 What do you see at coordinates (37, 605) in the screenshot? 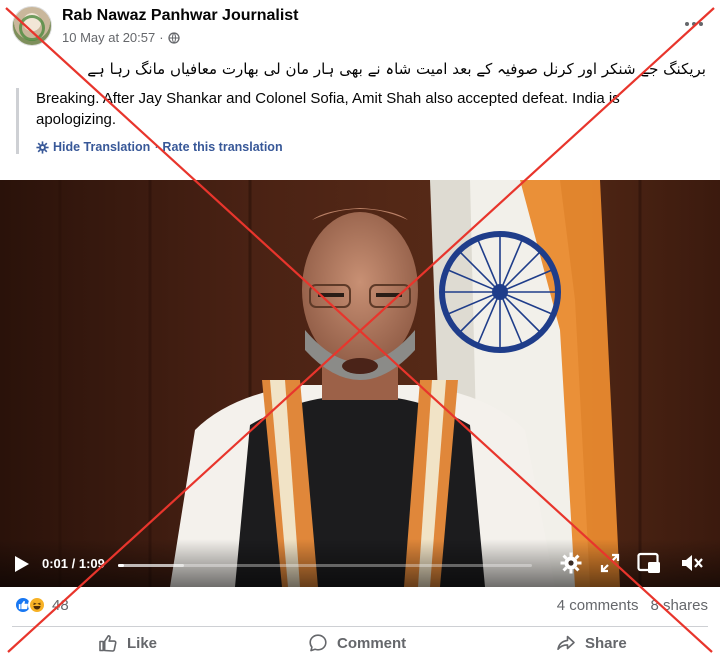
I see `haha-reaction-icon` at bounding box center [37, 605].